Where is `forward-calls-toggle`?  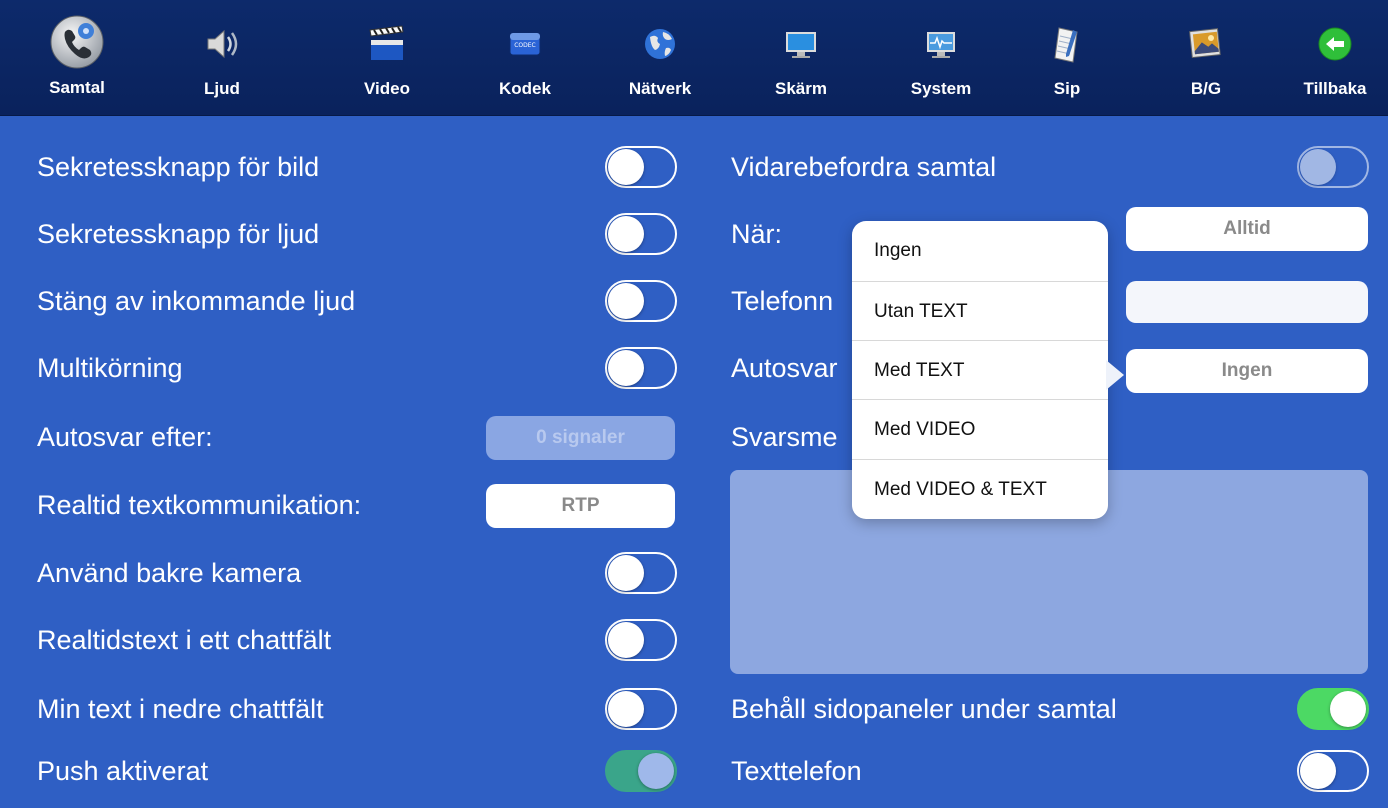
forward-calls-toggle is located at coordinates (1333, 167).